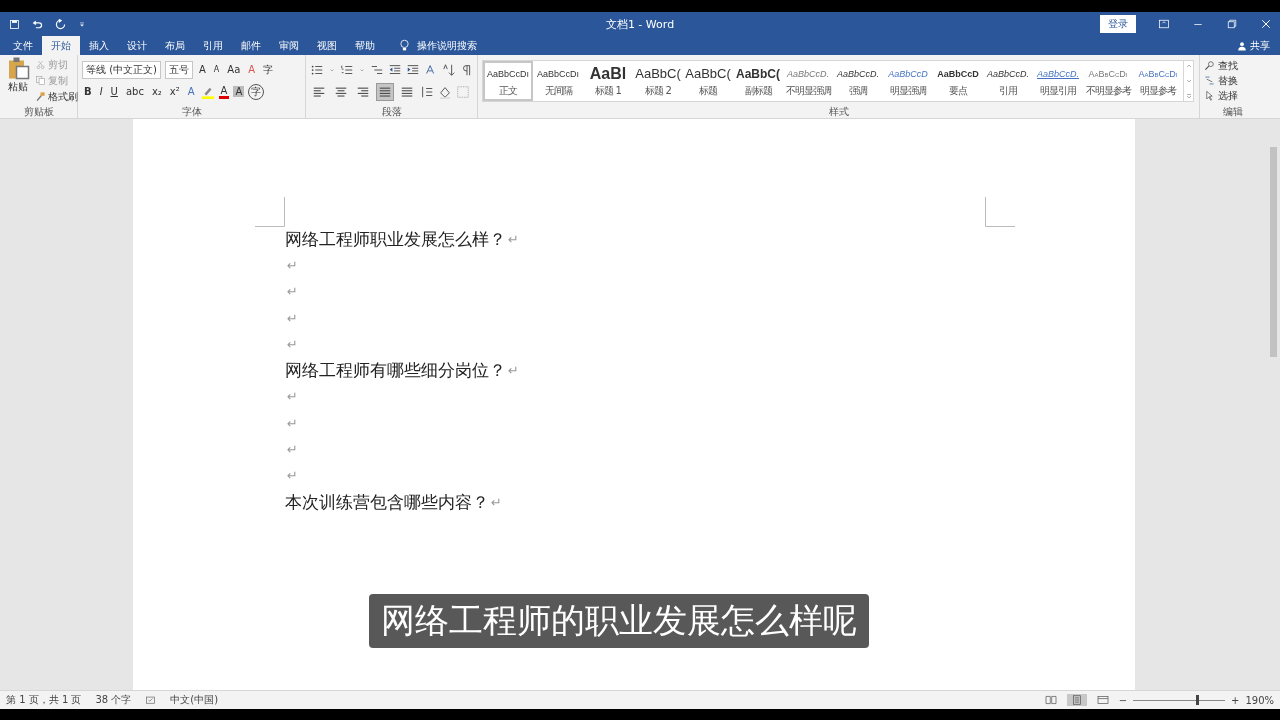  I want to click on increase-indent-icon, so click(413, 69).